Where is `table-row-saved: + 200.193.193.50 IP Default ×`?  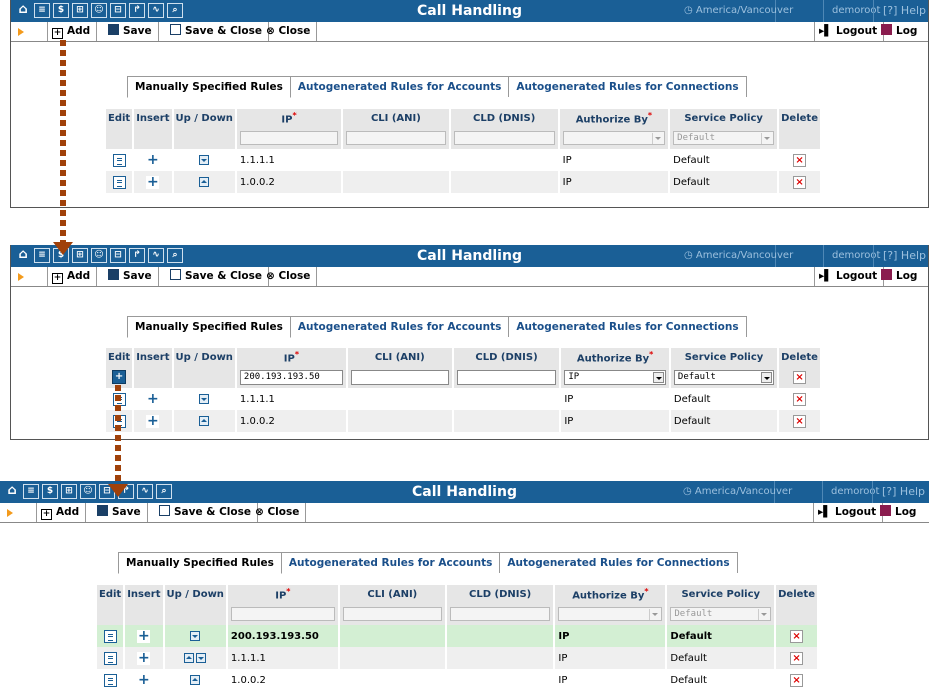
table-row-saved: + 200.193.193.50 IP Default × is located at coordinates (458, 636).